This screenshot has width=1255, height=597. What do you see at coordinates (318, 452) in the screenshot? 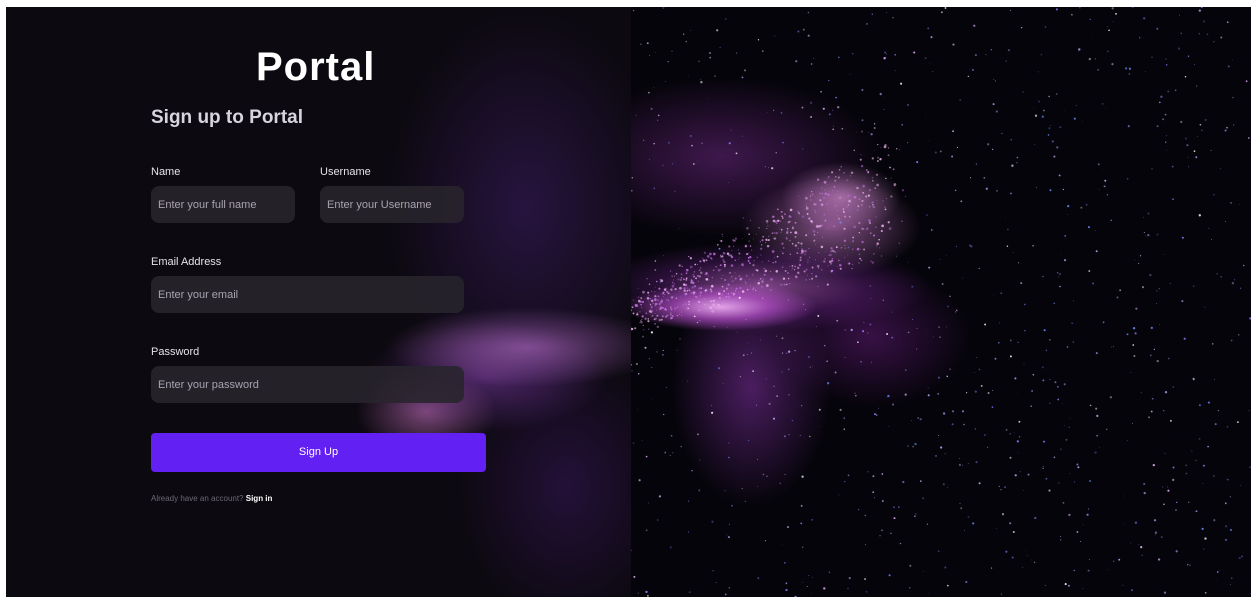
I see `sign-up-button: Sign Up` at bounding box center [318, 452].